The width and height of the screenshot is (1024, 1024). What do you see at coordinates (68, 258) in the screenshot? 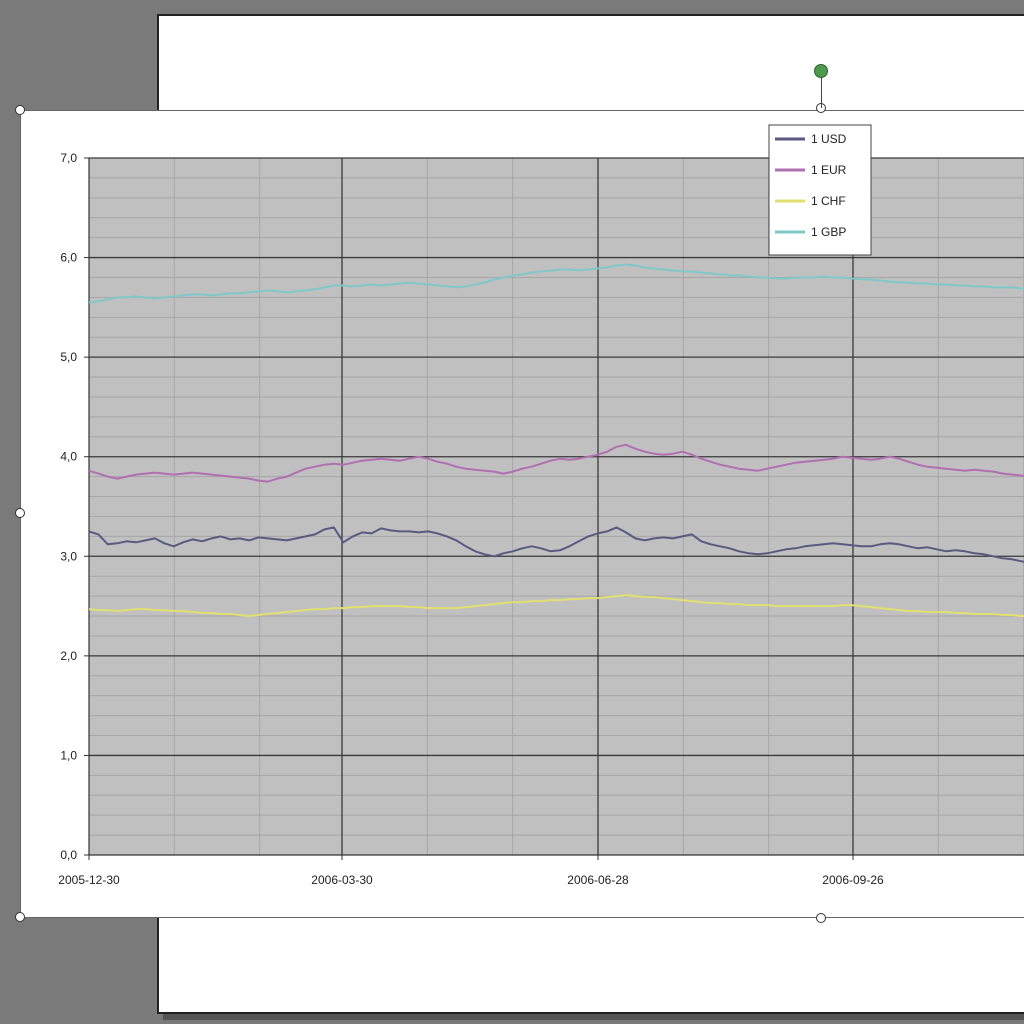
I see `y-tick-label: 6,0` at bounding box center [68, 258].